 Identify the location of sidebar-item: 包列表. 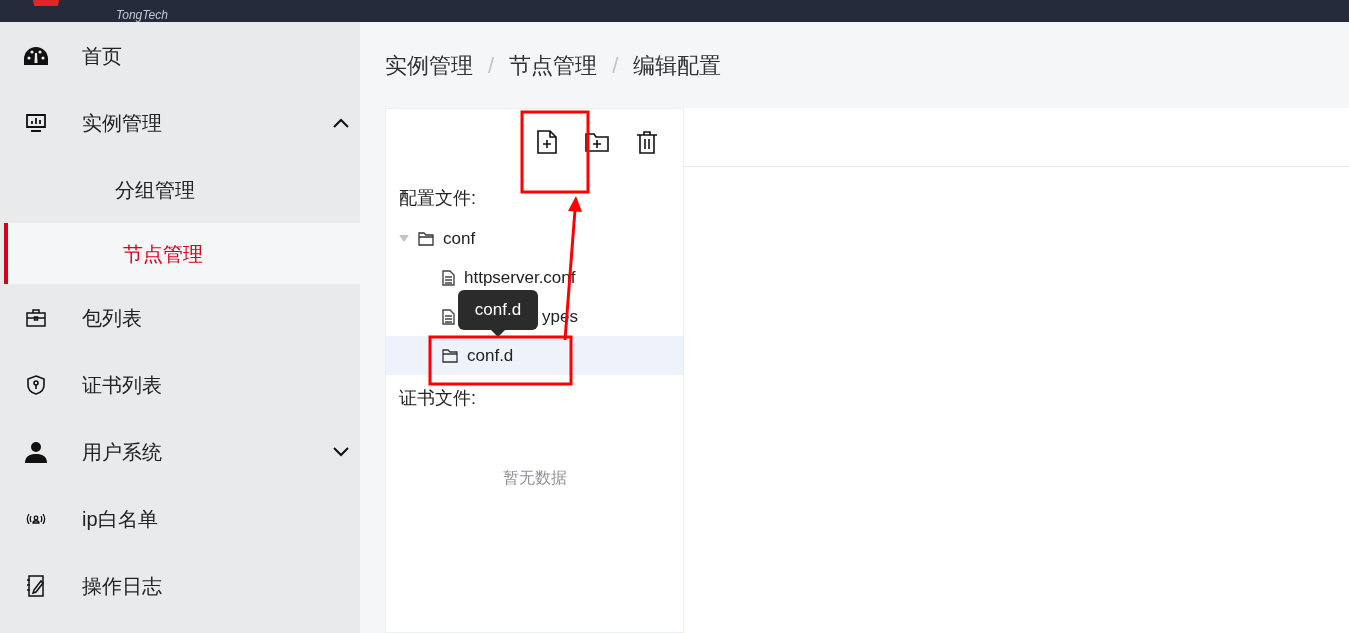
(180, 317).